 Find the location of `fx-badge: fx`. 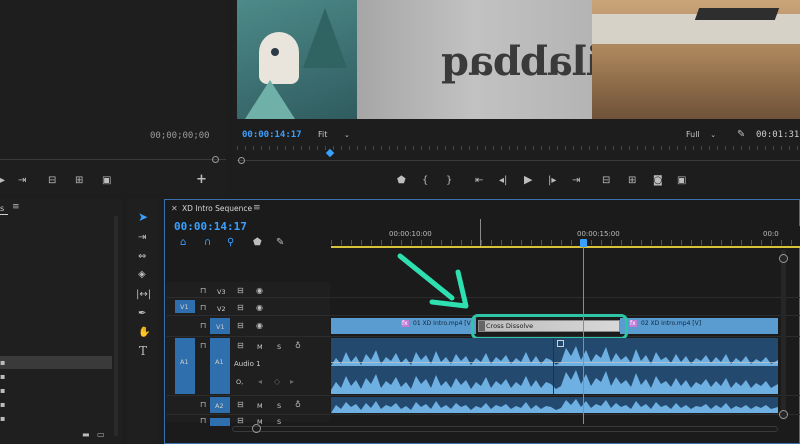

fx-badge: fx is located at coordinates (633, 323).